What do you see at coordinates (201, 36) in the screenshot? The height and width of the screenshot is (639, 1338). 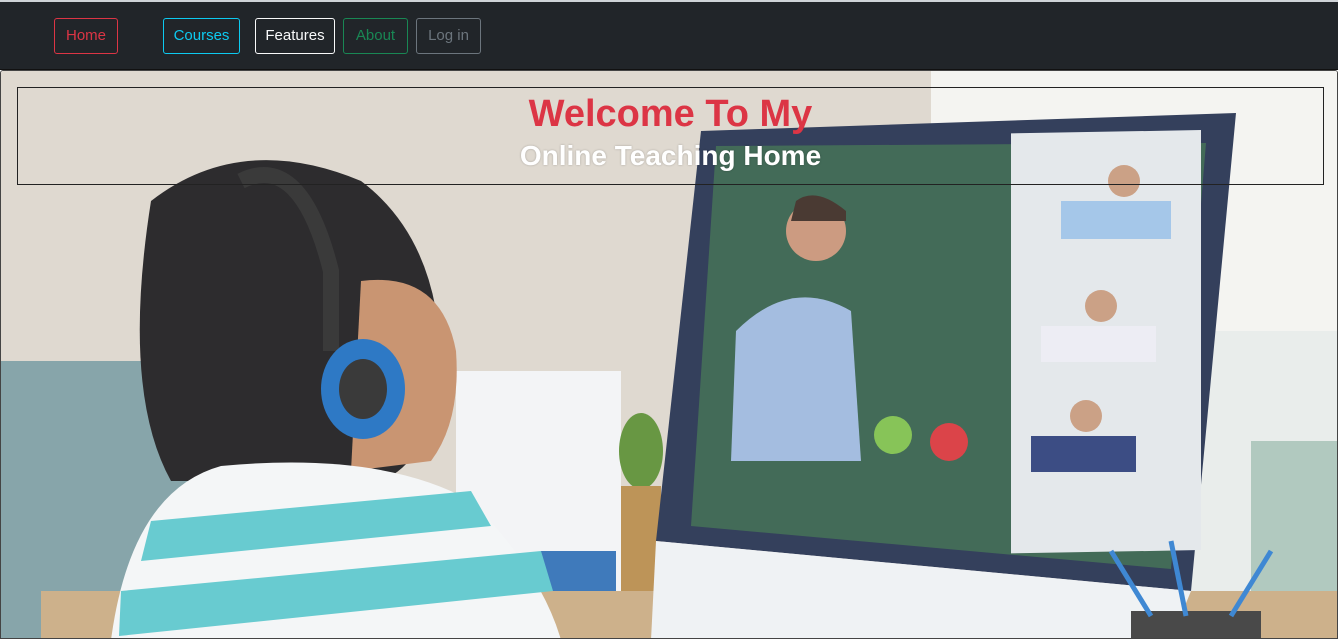 I see `courses-button: Courses` at bounding box center [201, 36].